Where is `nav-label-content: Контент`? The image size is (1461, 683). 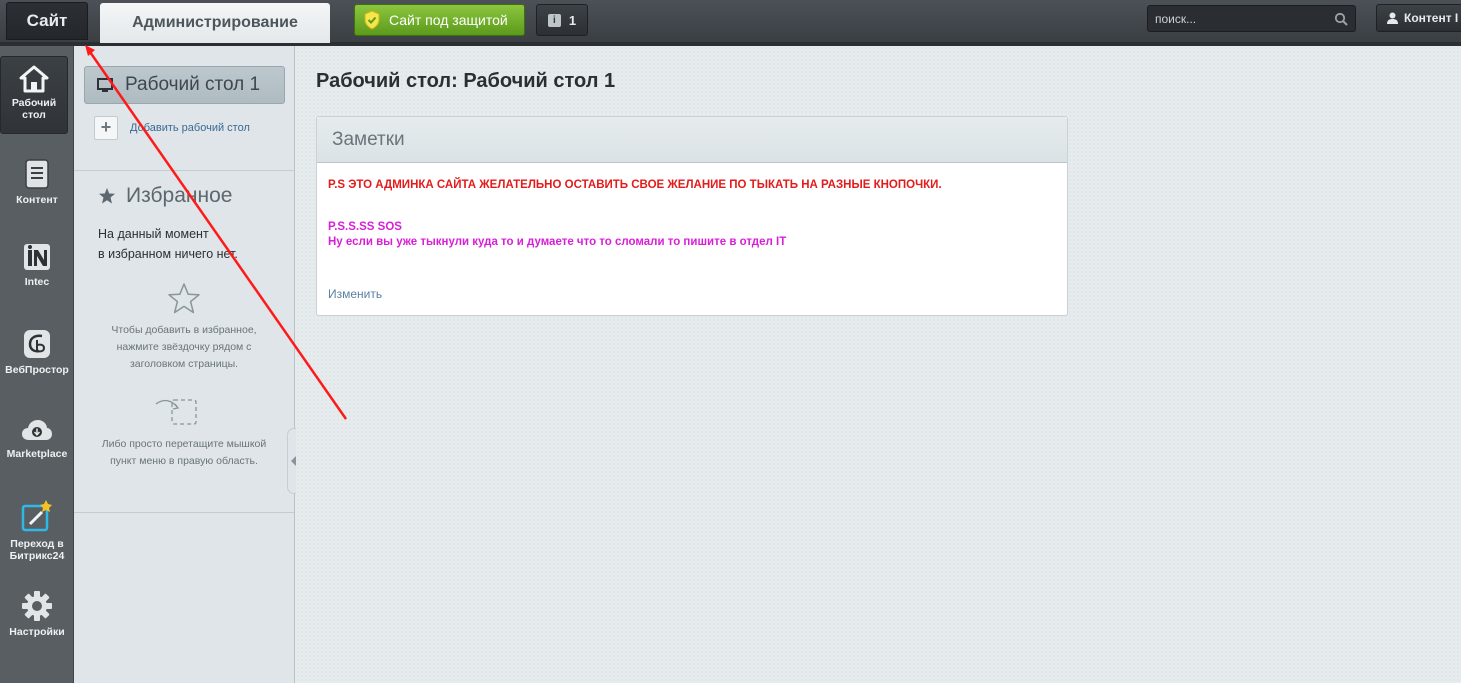 nav-label-content: Контент is located at coordinates (37, 200).